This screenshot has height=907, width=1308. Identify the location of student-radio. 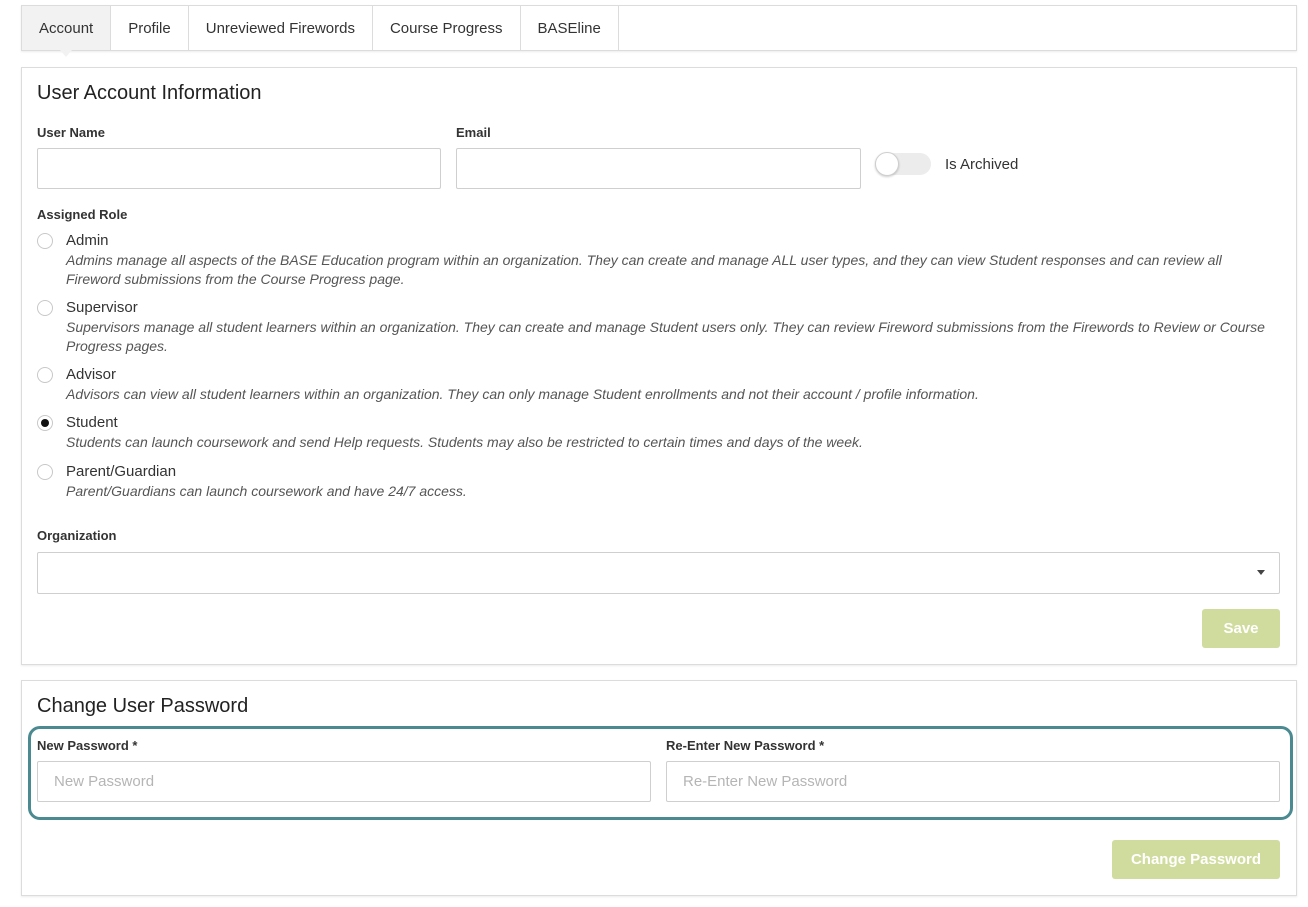
(45, 423).